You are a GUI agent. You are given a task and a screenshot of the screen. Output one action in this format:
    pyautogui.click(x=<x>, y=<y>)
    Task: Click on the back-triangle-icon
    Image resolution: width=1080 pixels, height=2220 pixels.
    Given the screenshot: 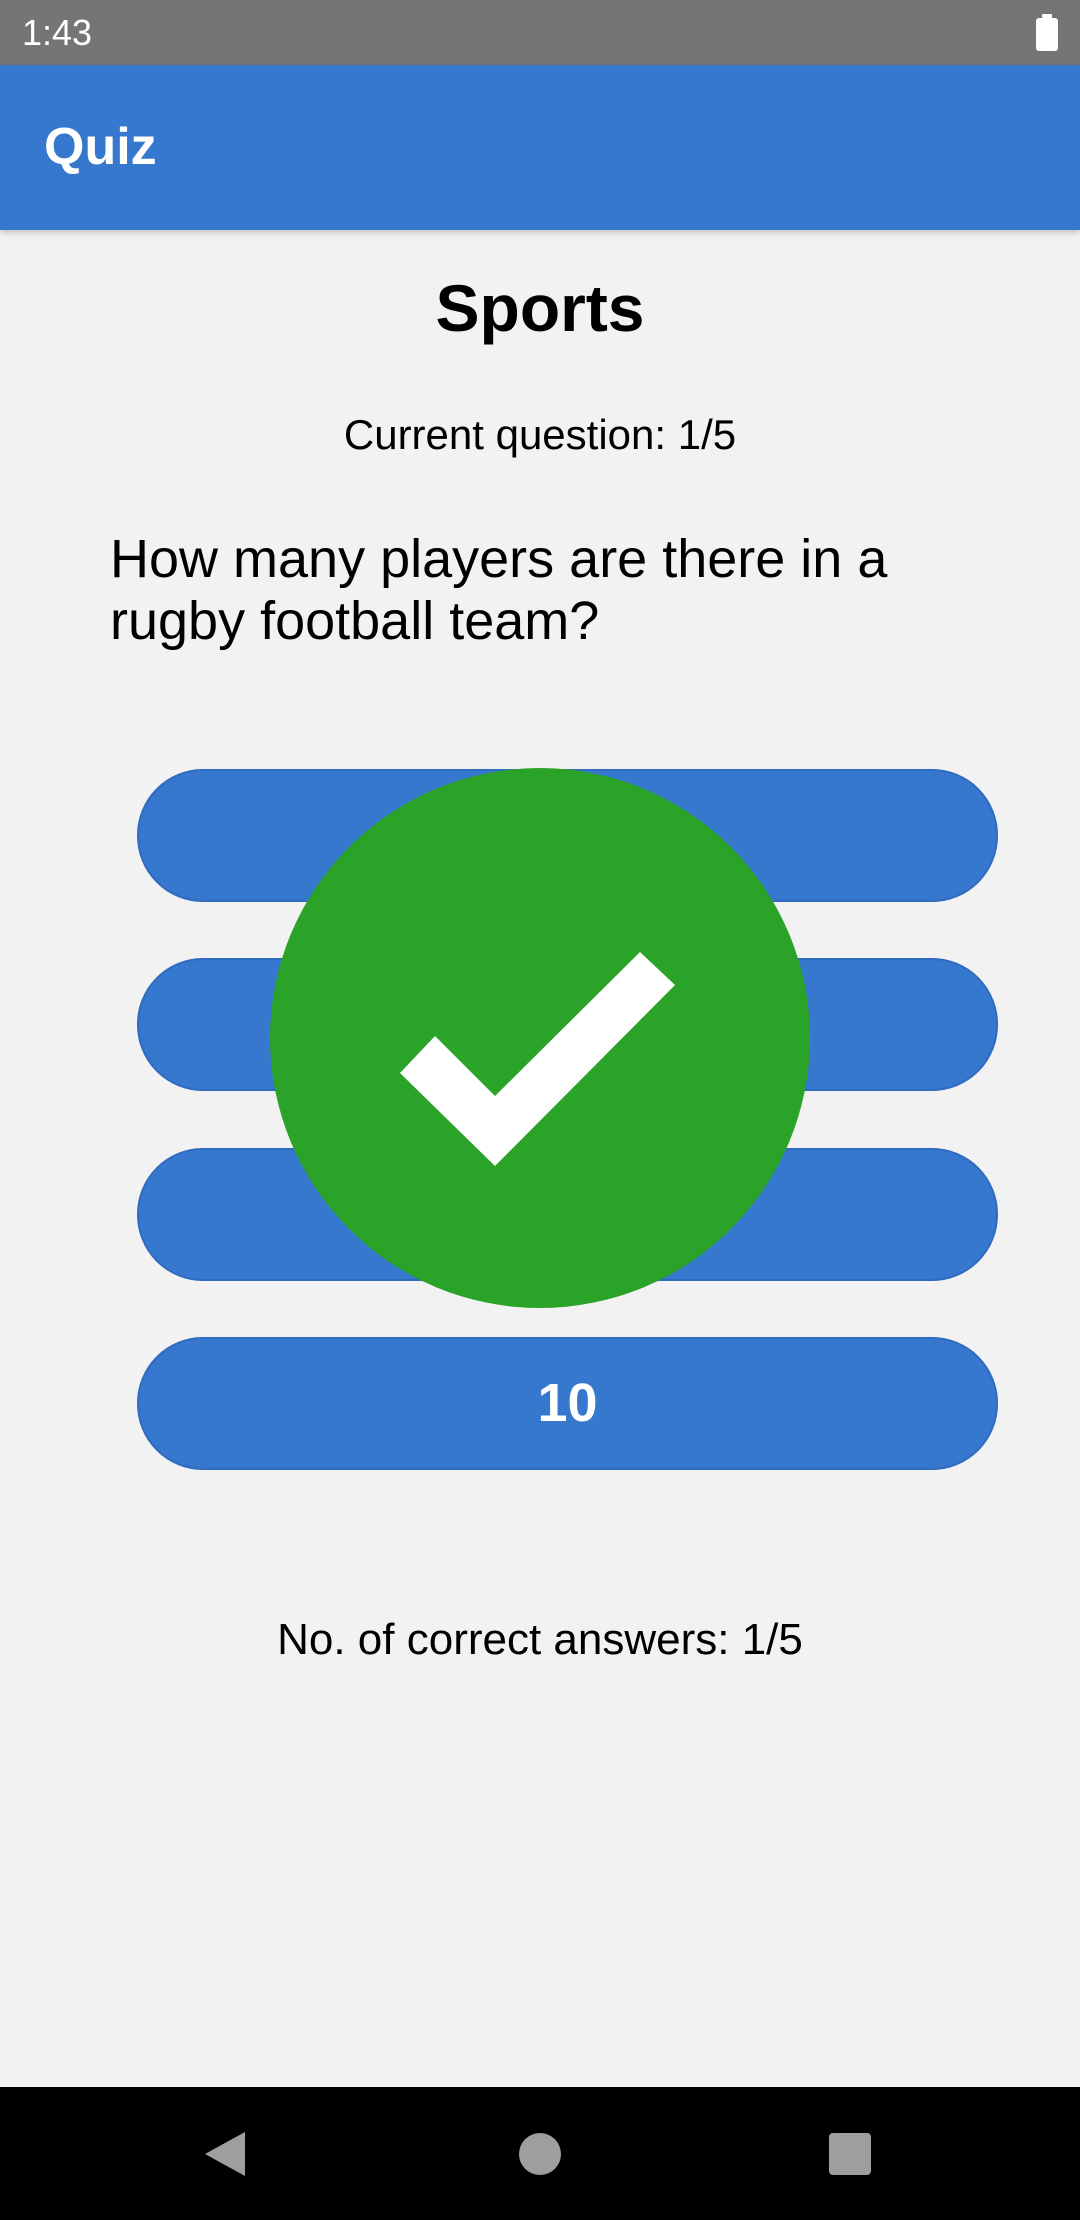 What is the action you would take?
    pyautogui.click(x=225, y=2154)
    